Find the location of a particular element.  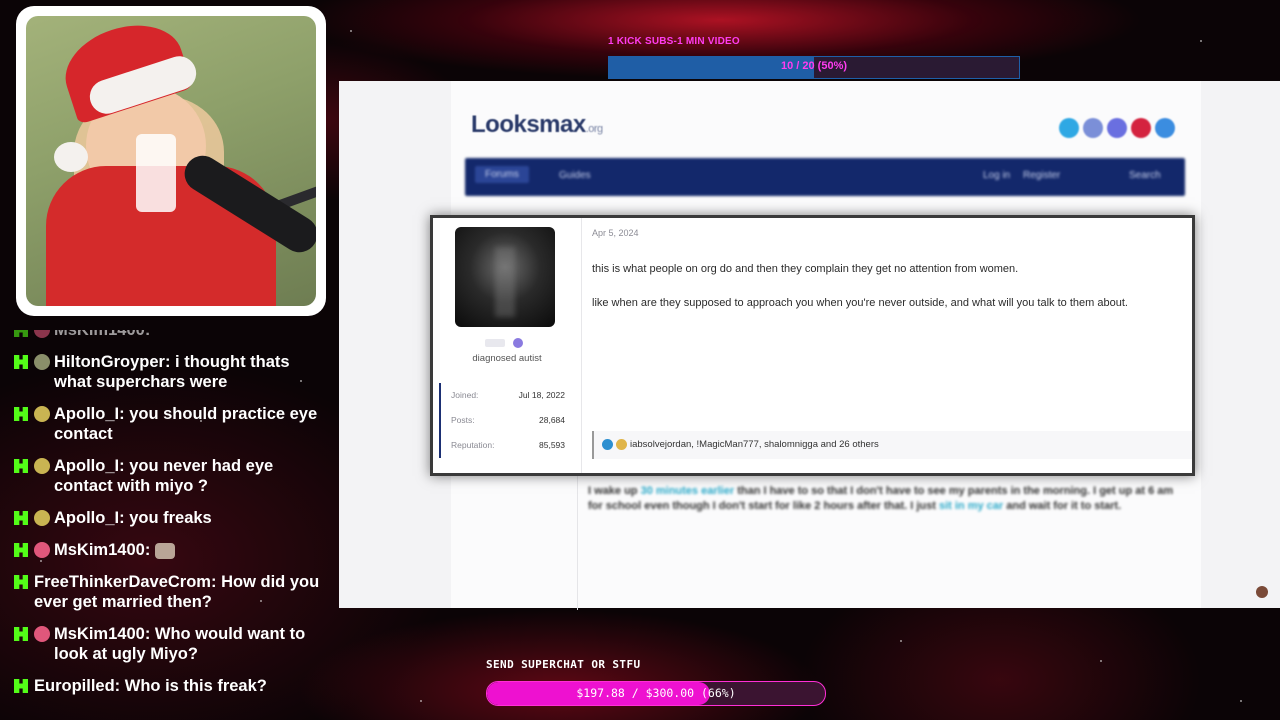

webcam-feed is located at coordinates (171, 161).